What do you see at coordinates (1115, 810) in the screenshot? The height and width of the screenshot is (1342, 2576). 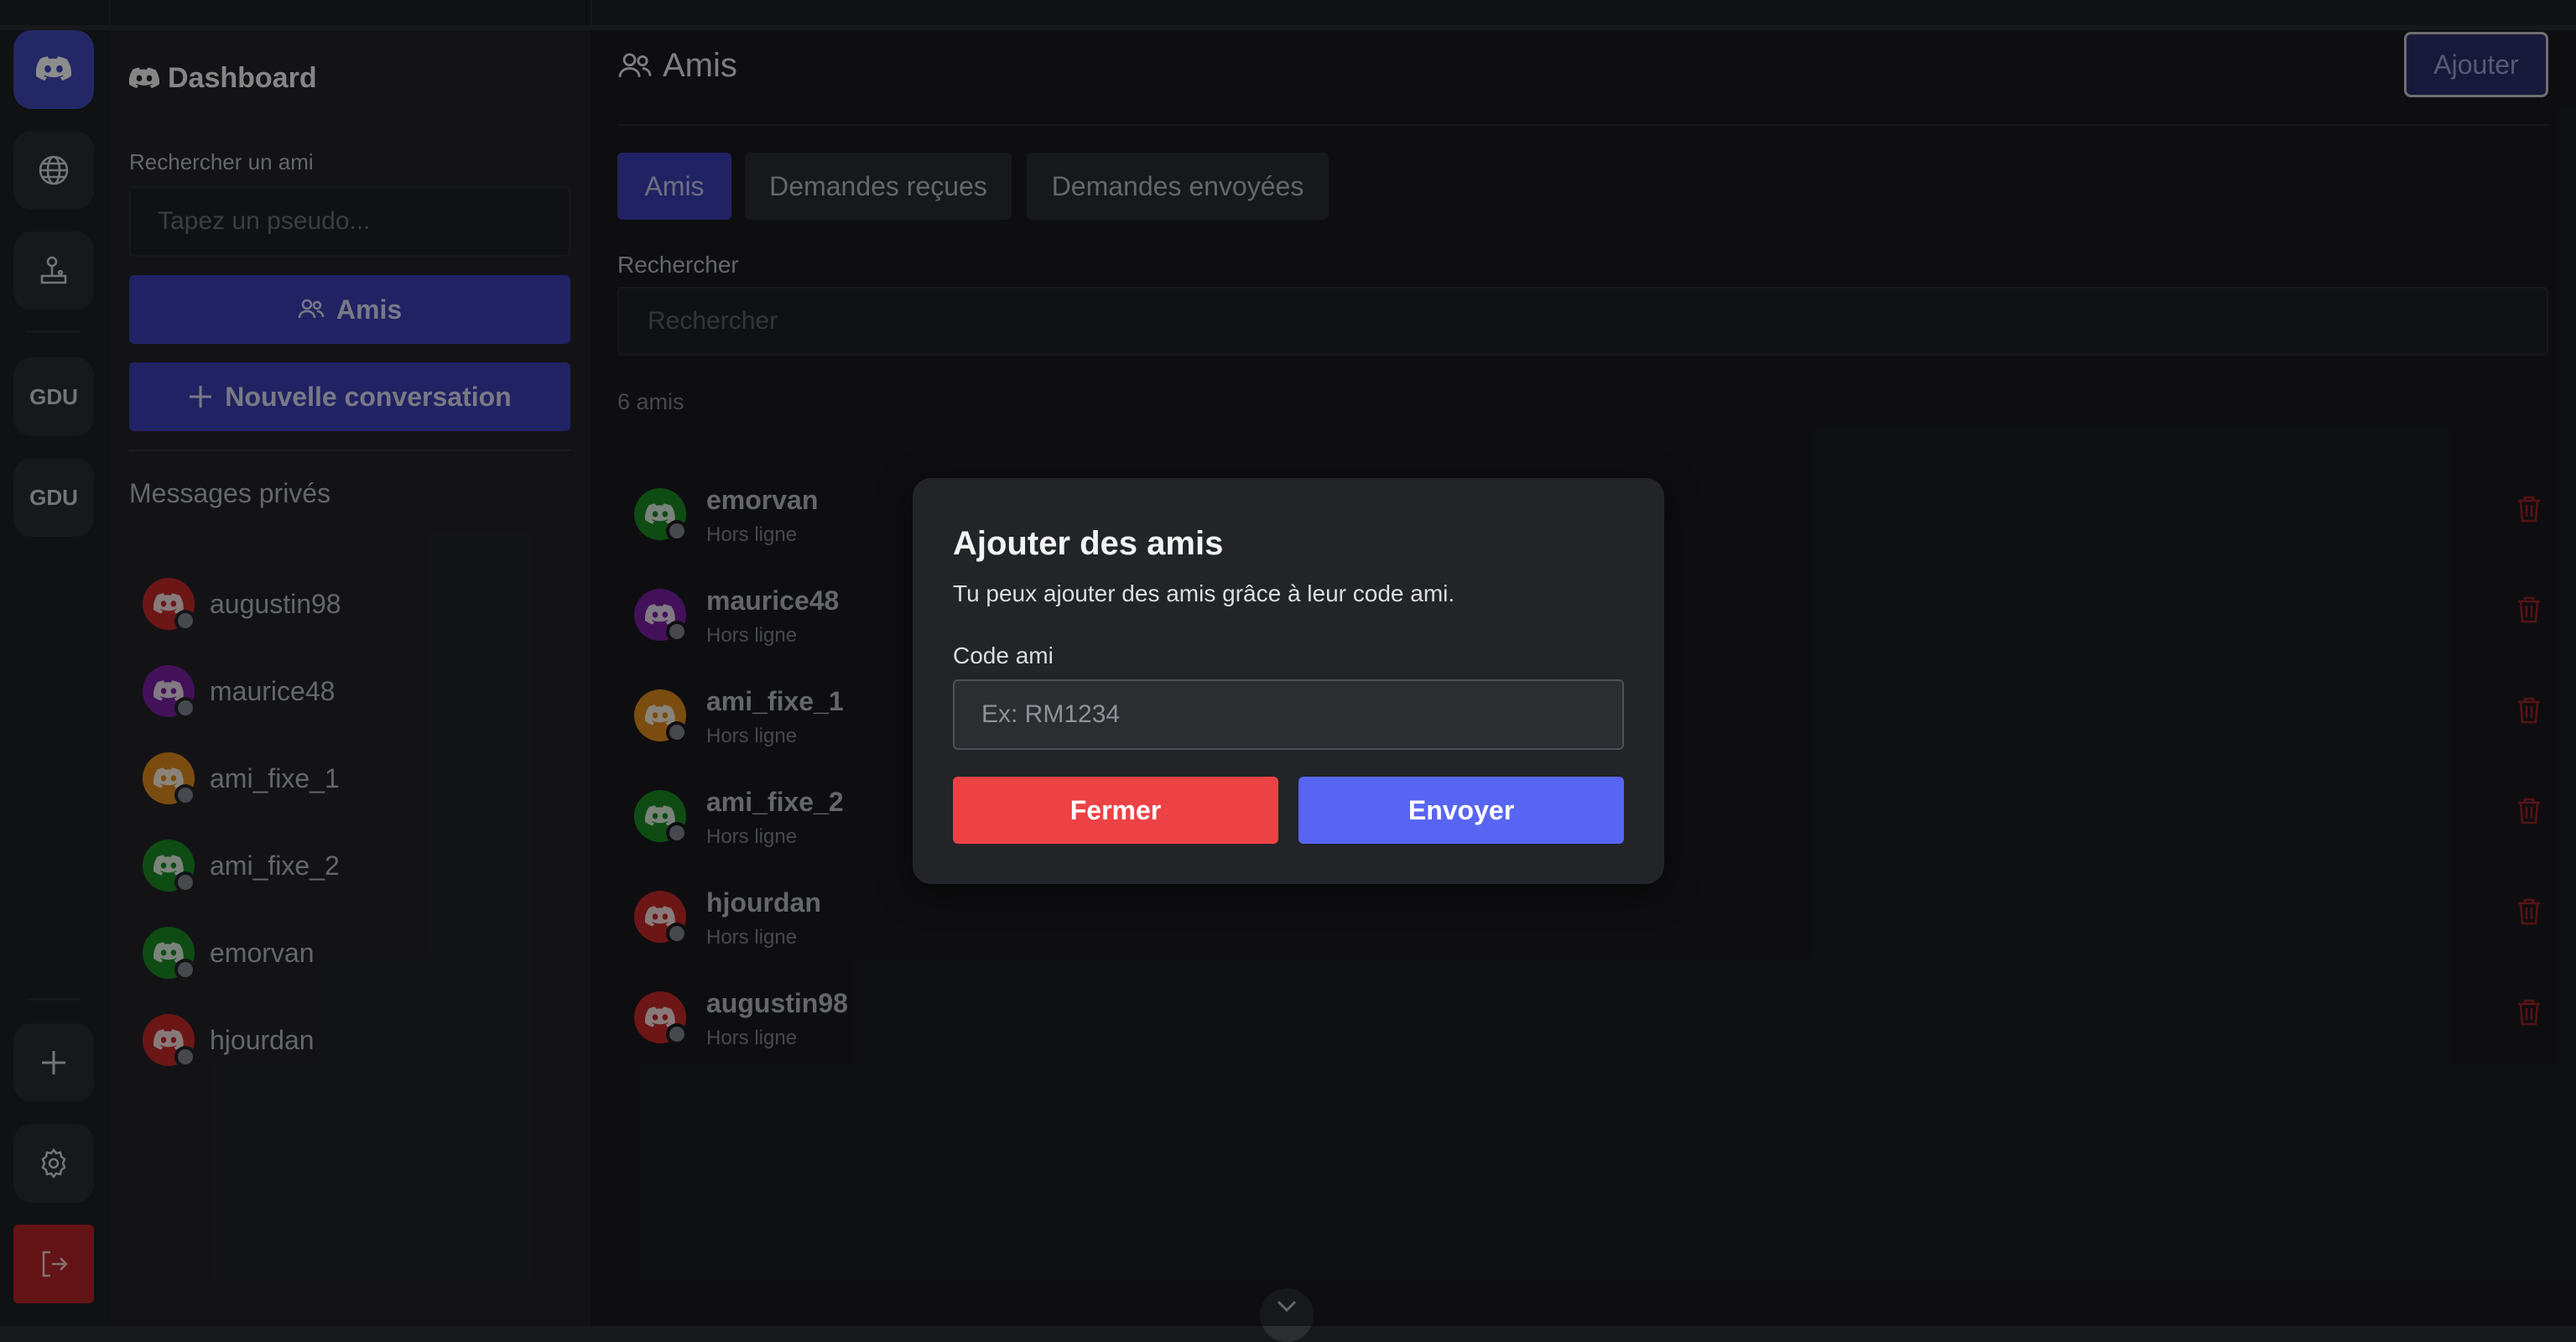 I see `close-button: Fermer` at bounding box center [1115, 810].